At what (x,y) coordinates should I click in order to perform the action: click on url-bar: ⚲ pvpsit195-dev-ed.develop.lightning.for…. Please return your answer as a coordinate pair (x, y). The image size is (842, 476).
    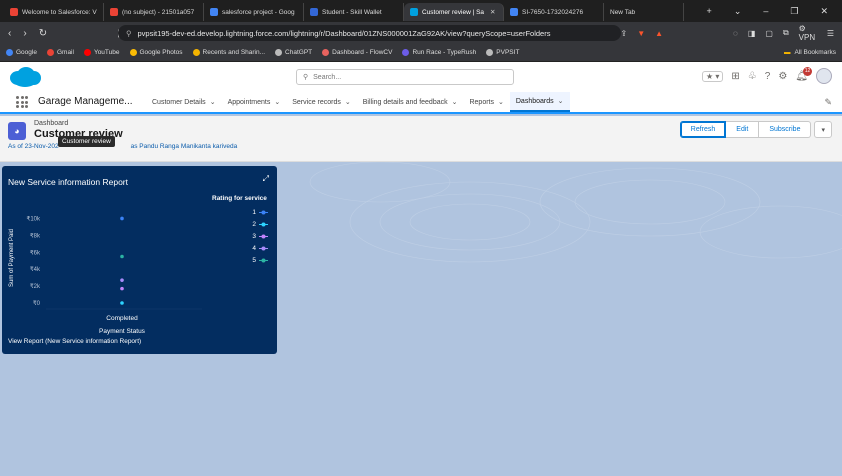
    Looking at the image, I should click on (369, 33).